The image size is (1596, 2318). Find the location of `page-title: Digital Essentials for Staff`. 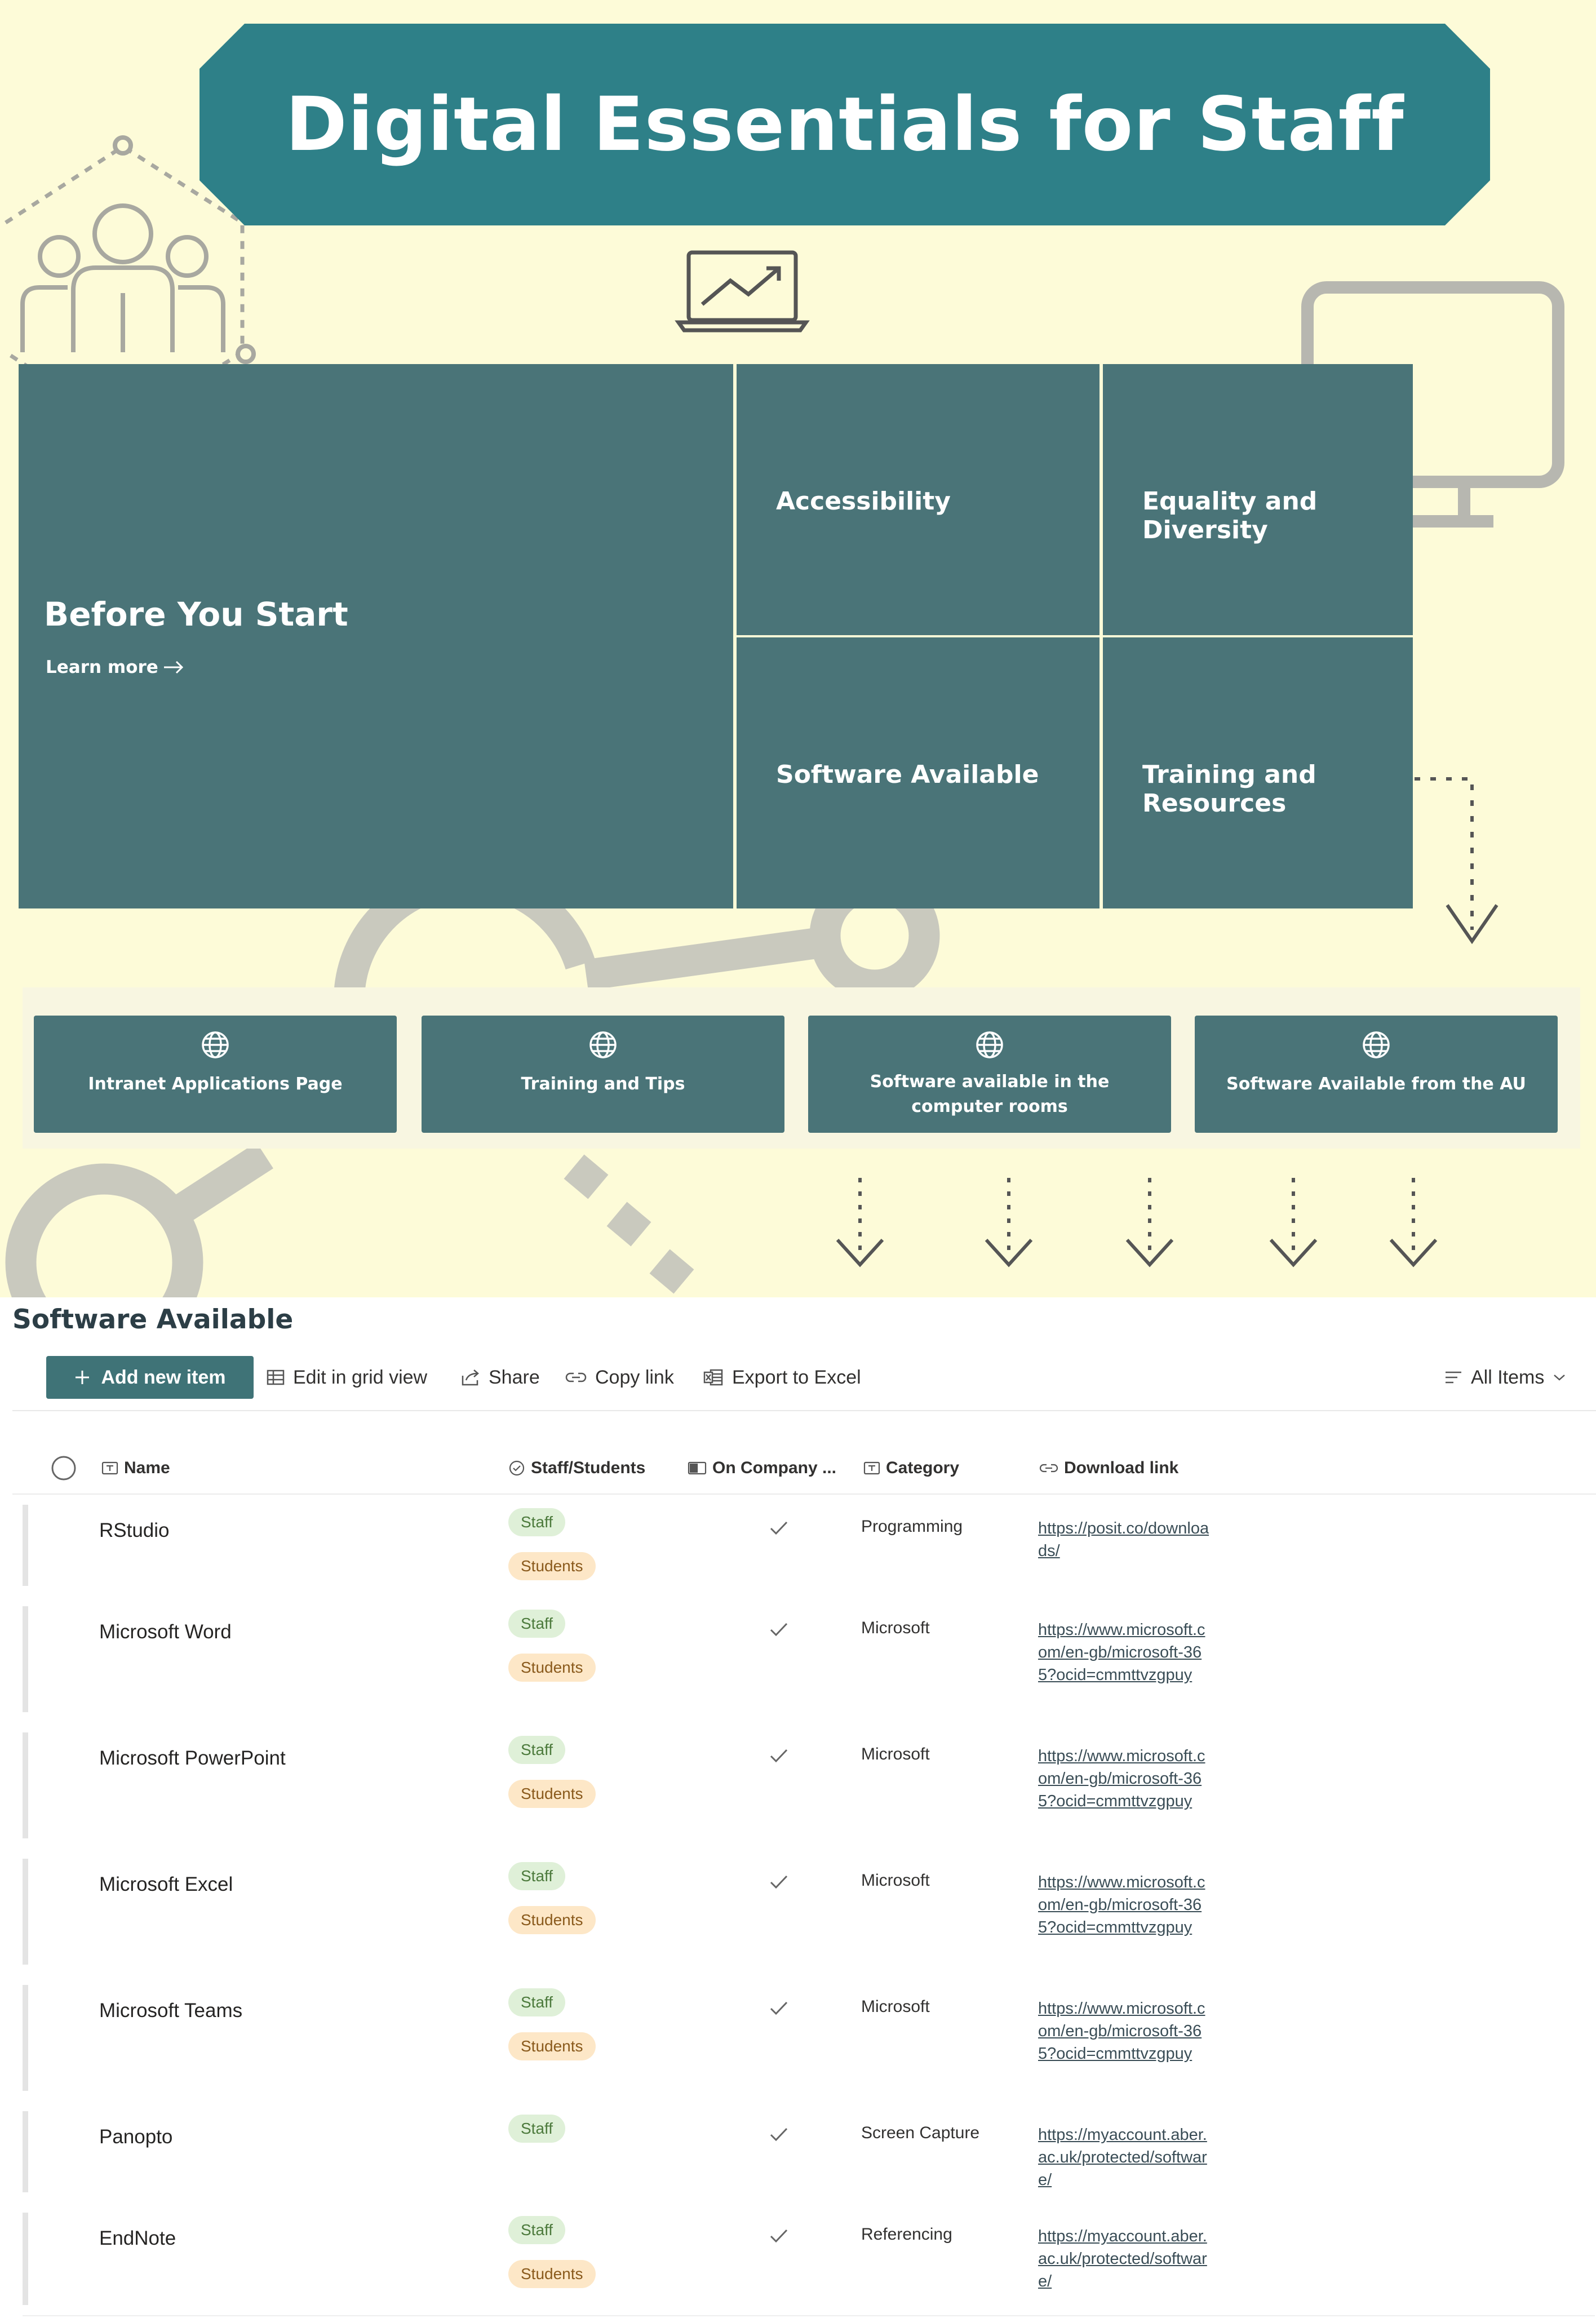

page-title: Digital Essentials for Staff is located at coordinates (844, 125).